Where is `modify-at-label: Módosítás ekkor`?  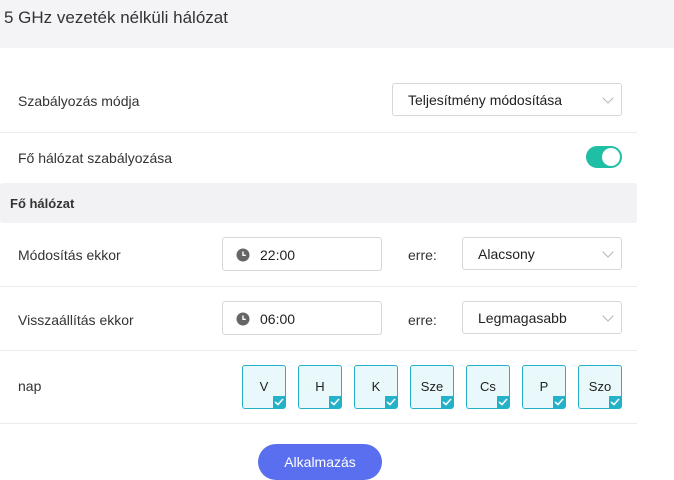 modify-at-label: Módosítás ekkor is located at coordinates (69, 255).